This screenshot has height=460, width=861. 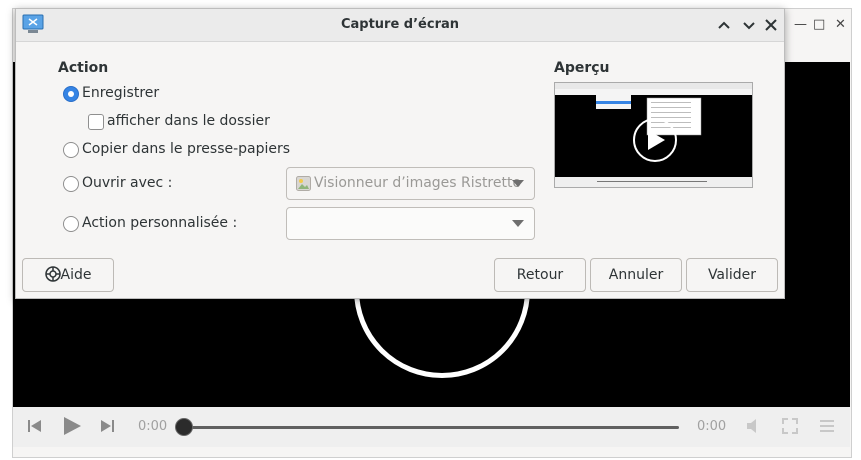 What do you see at coordinates (732, 275) in the screenshot?
I see `ok-button: Valider` at bounding box center [732, 275].